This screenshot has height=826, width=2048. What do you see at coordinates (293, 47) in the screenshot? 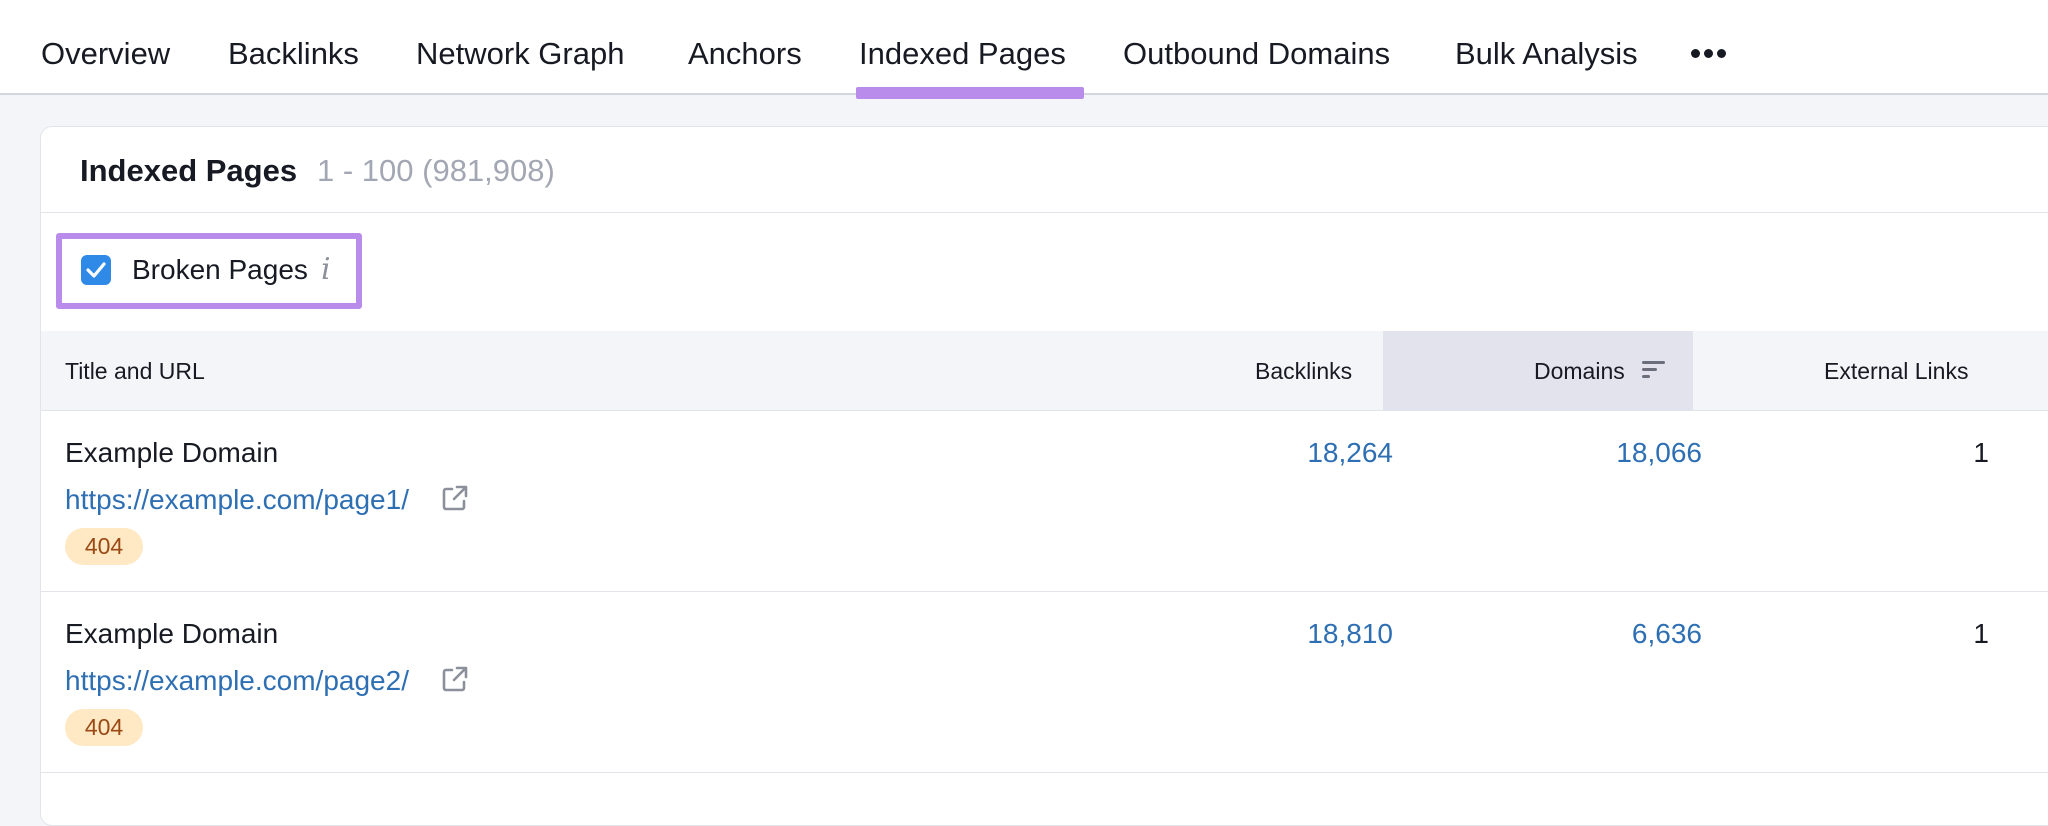
I see `tab-backlinks: Backlinks` at bounding box center [293, 47].